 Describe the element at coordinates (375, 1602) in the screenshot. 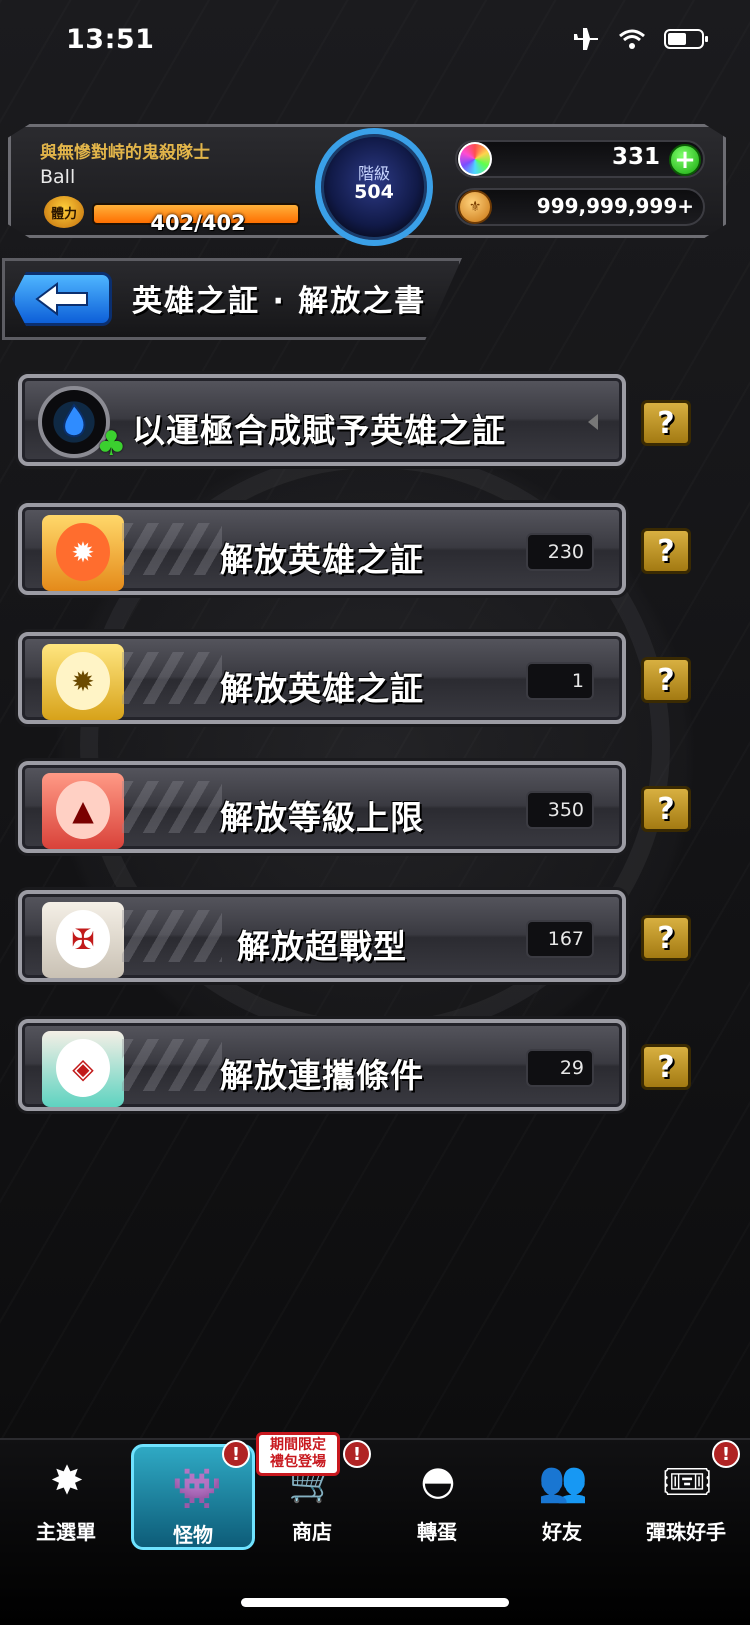

I see `home-indicator` at that location.